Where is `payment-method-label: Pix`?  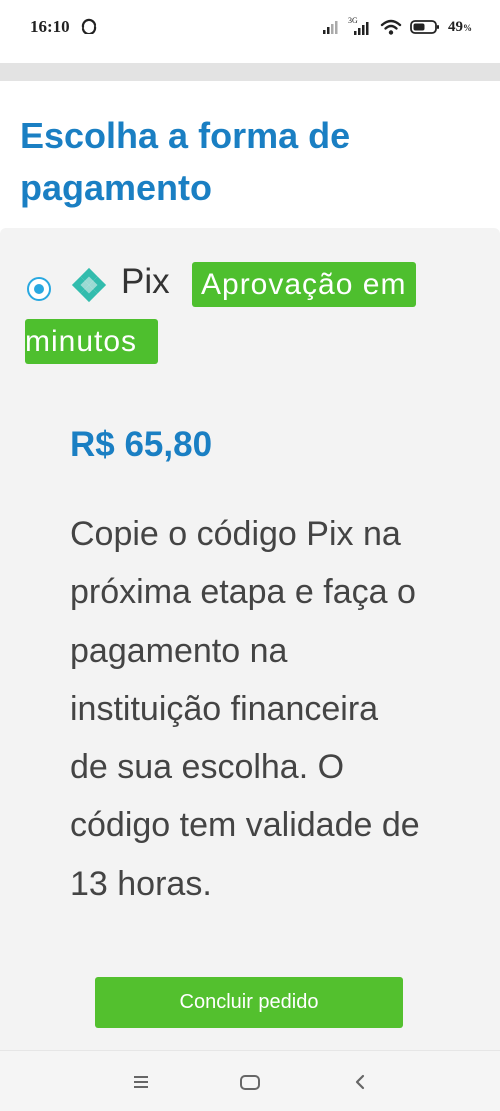
payment-method-label: Pix is located at coordinates (145, 281).